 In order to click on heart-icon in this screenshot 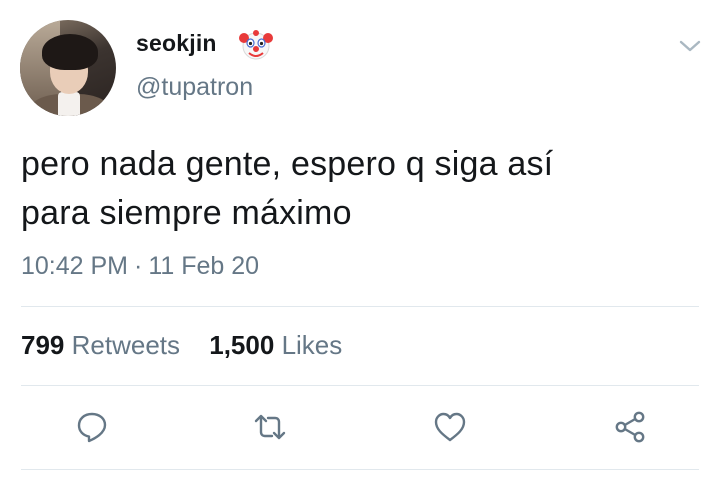, I will do `click(450, 427)`.